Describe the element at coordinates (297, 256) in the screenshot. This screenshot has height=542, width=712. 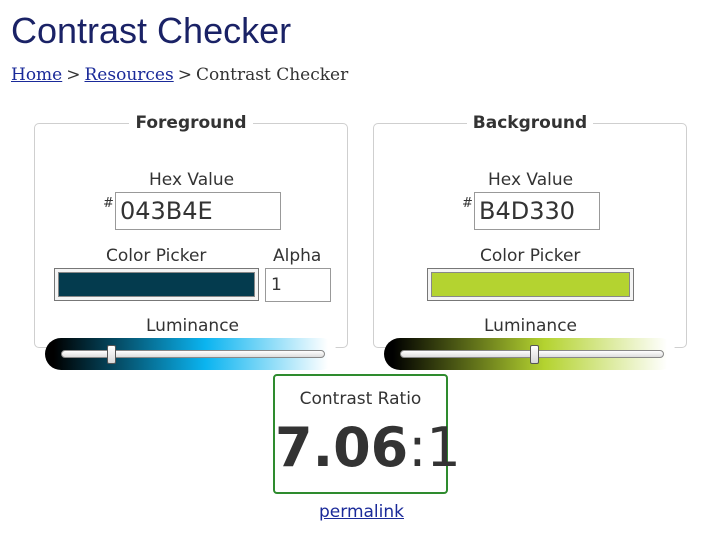
I see `foreground-alpha-label: Alpha` at that location.